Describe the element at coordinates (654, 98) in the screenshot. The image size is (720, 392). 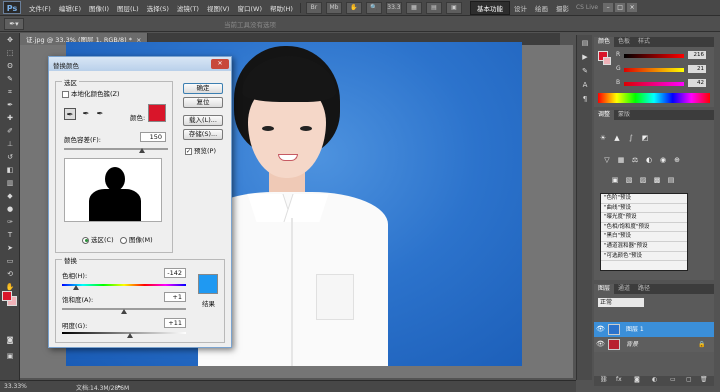
I see `color-spectrum-ramp` at that location.